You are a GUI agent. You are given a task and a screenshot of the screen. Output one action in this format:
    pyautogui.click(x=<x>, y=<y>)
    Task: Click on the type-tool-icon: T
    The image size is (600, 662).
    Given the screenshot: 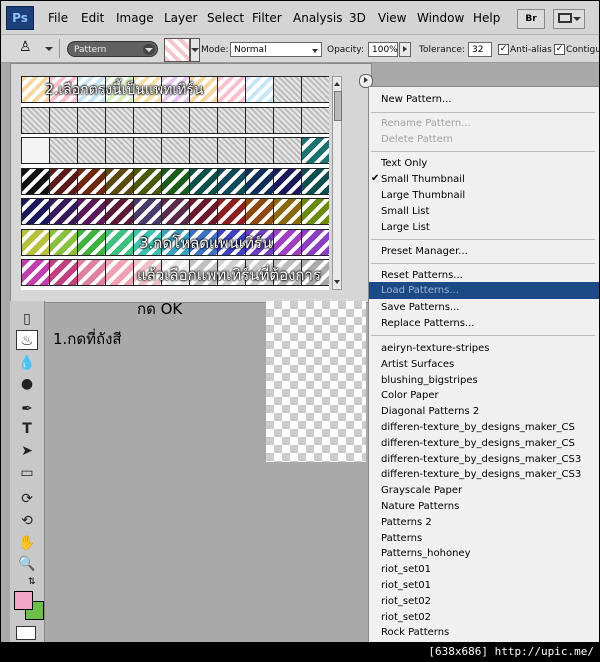 What is the action you would take?
    pyautogui.click(x=27, y=429)
    